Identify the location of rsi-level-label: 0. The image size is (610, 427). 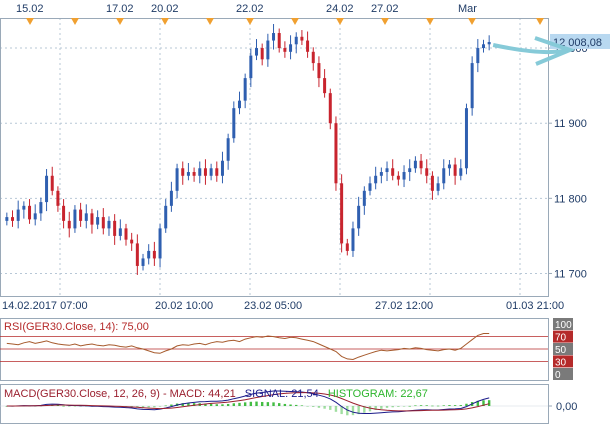
(558, 375).